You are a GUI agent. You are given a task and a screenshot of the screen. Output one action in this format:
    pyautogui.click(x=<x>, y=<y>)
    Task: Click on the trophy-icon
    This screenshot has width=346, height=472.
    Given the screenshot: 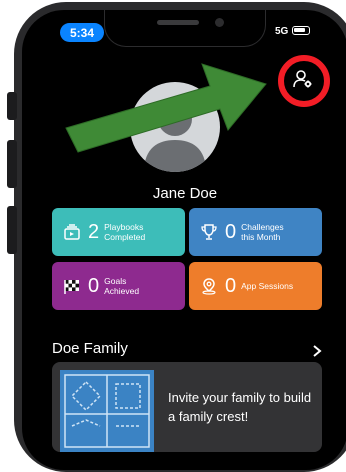 What is the action you would take?
    pyautogui.click(x=209, y=232)
    